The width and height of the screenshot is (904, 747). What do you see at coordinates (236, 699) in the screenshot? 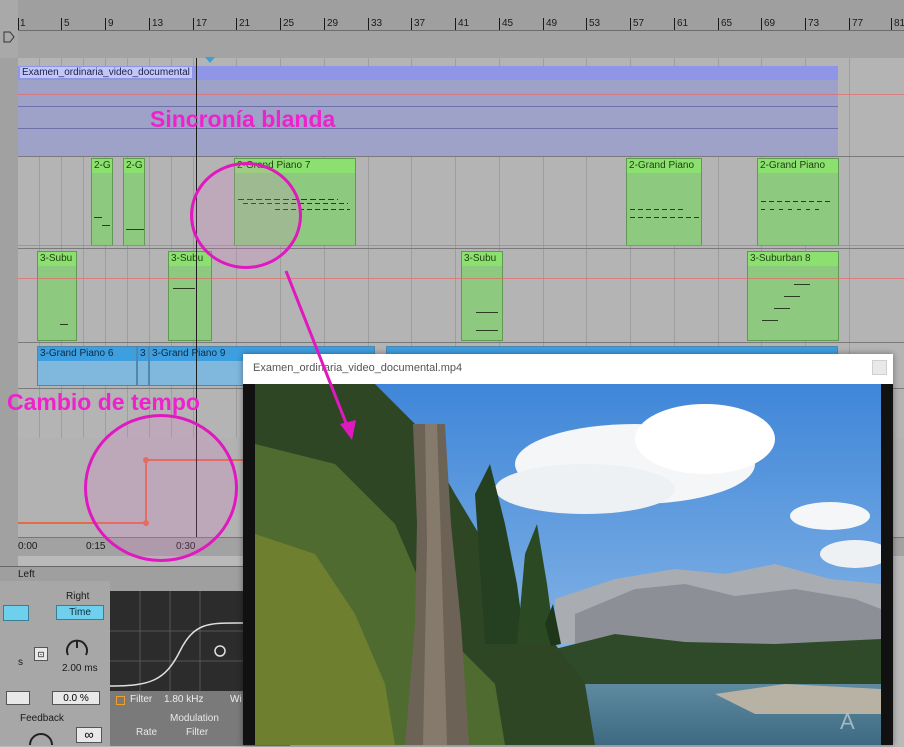
I see `width-label: Wi` at bounding box center [236, 699].